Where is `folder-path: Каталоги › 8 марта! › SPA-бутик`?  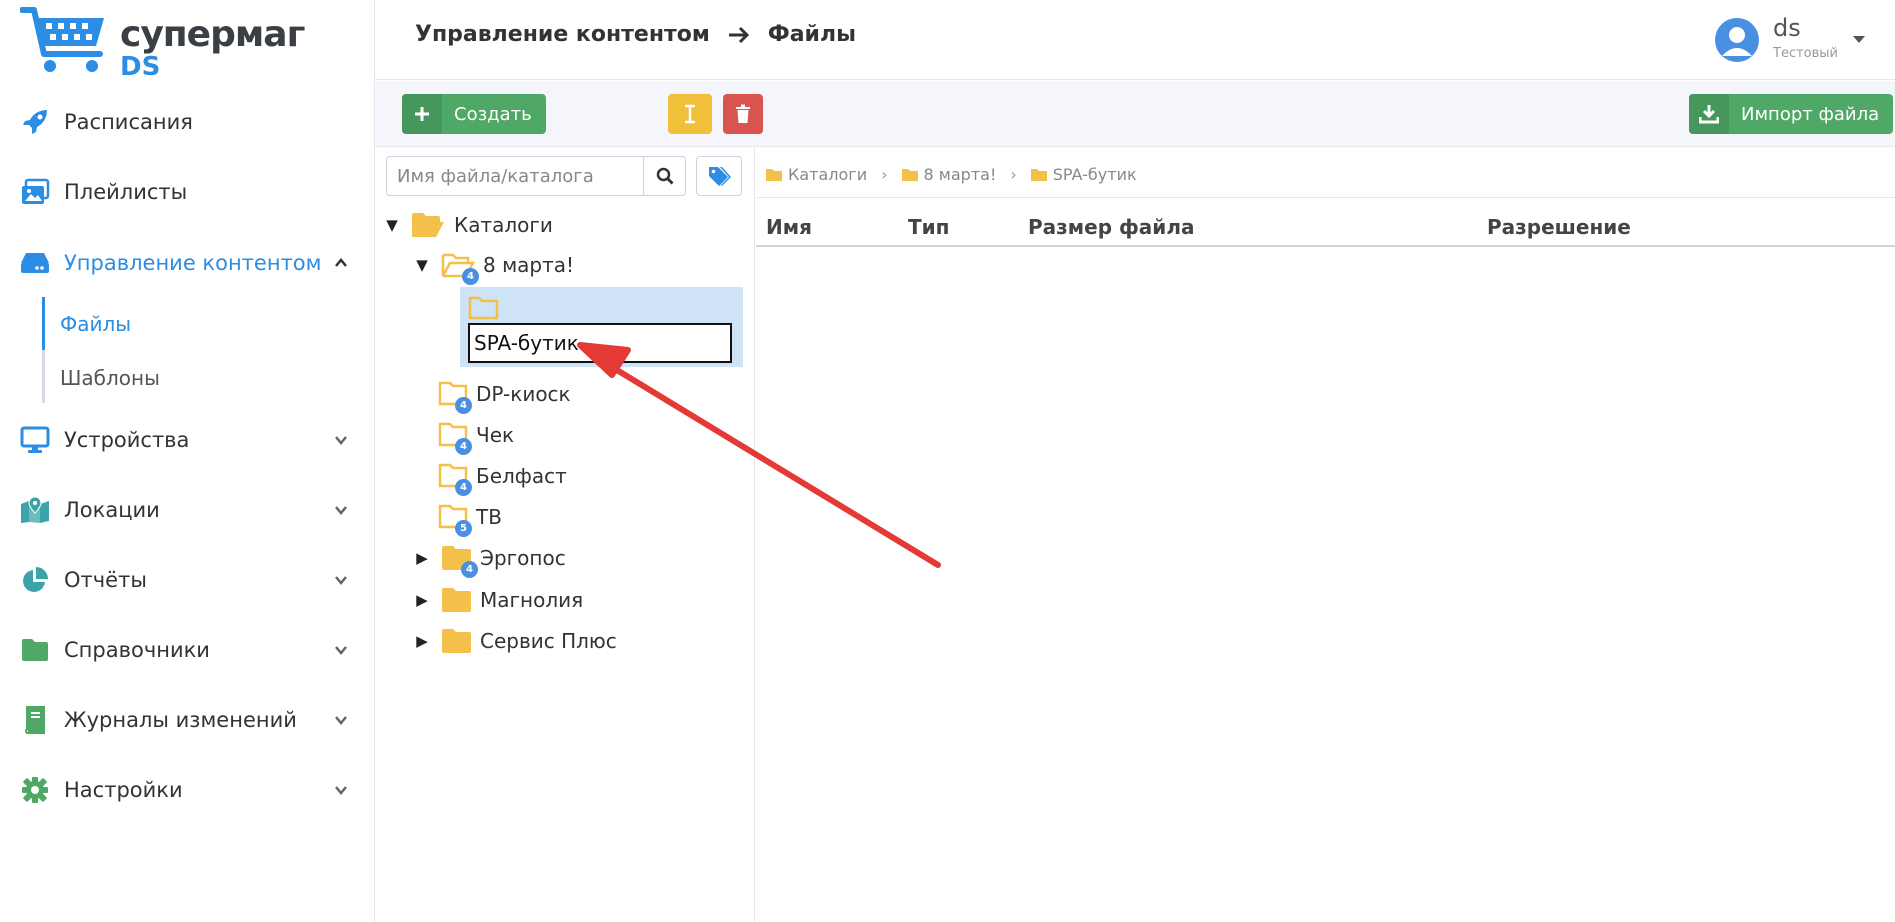 folder-path: Каталоги › 8 марта! › SPA-бутик is located at coordinates (951, 174).